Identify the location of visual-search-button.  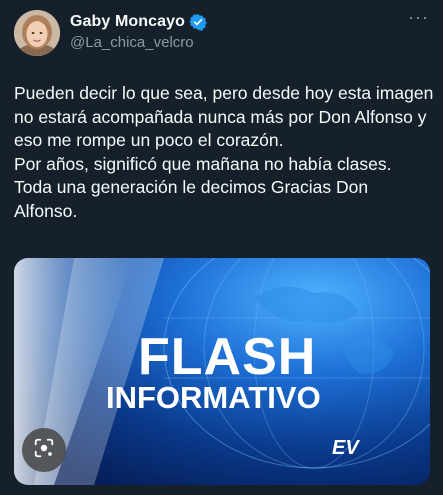
(44, 450).